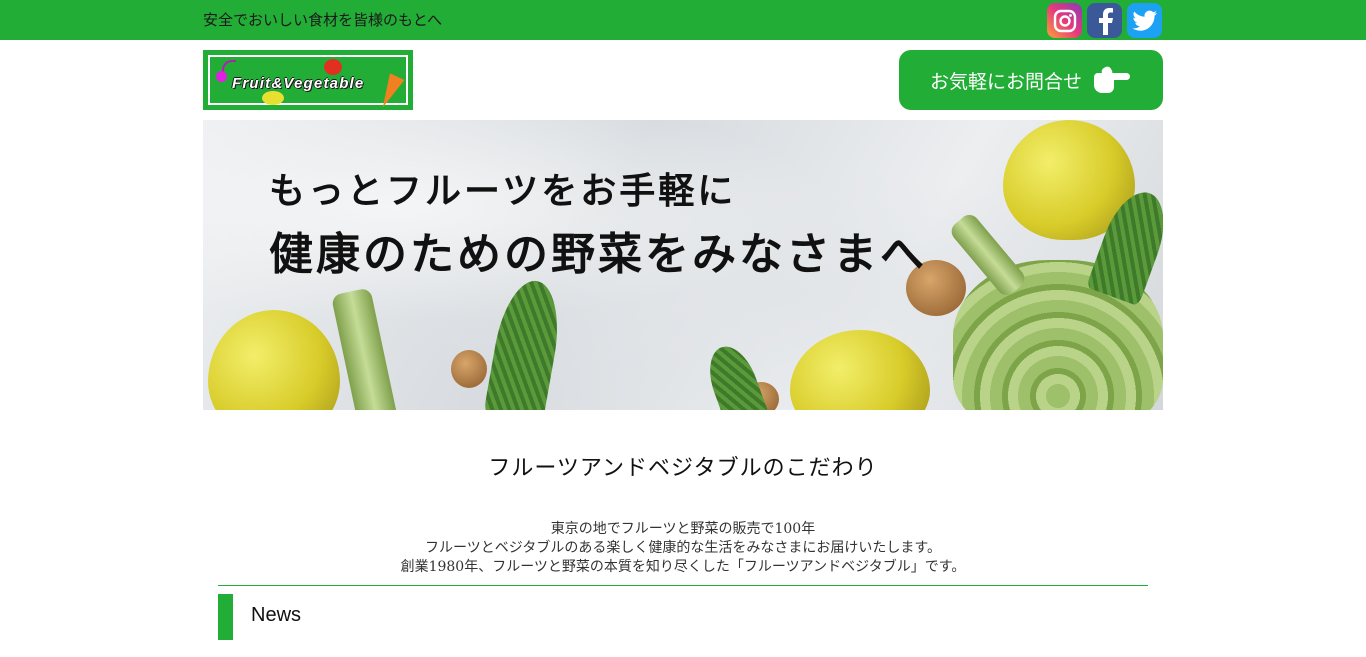 The width and height of the screenshot is (1366, 657). I want to click on top-bar: 安全でおいしい食材を皆様のもとへ, so click(683, 20).